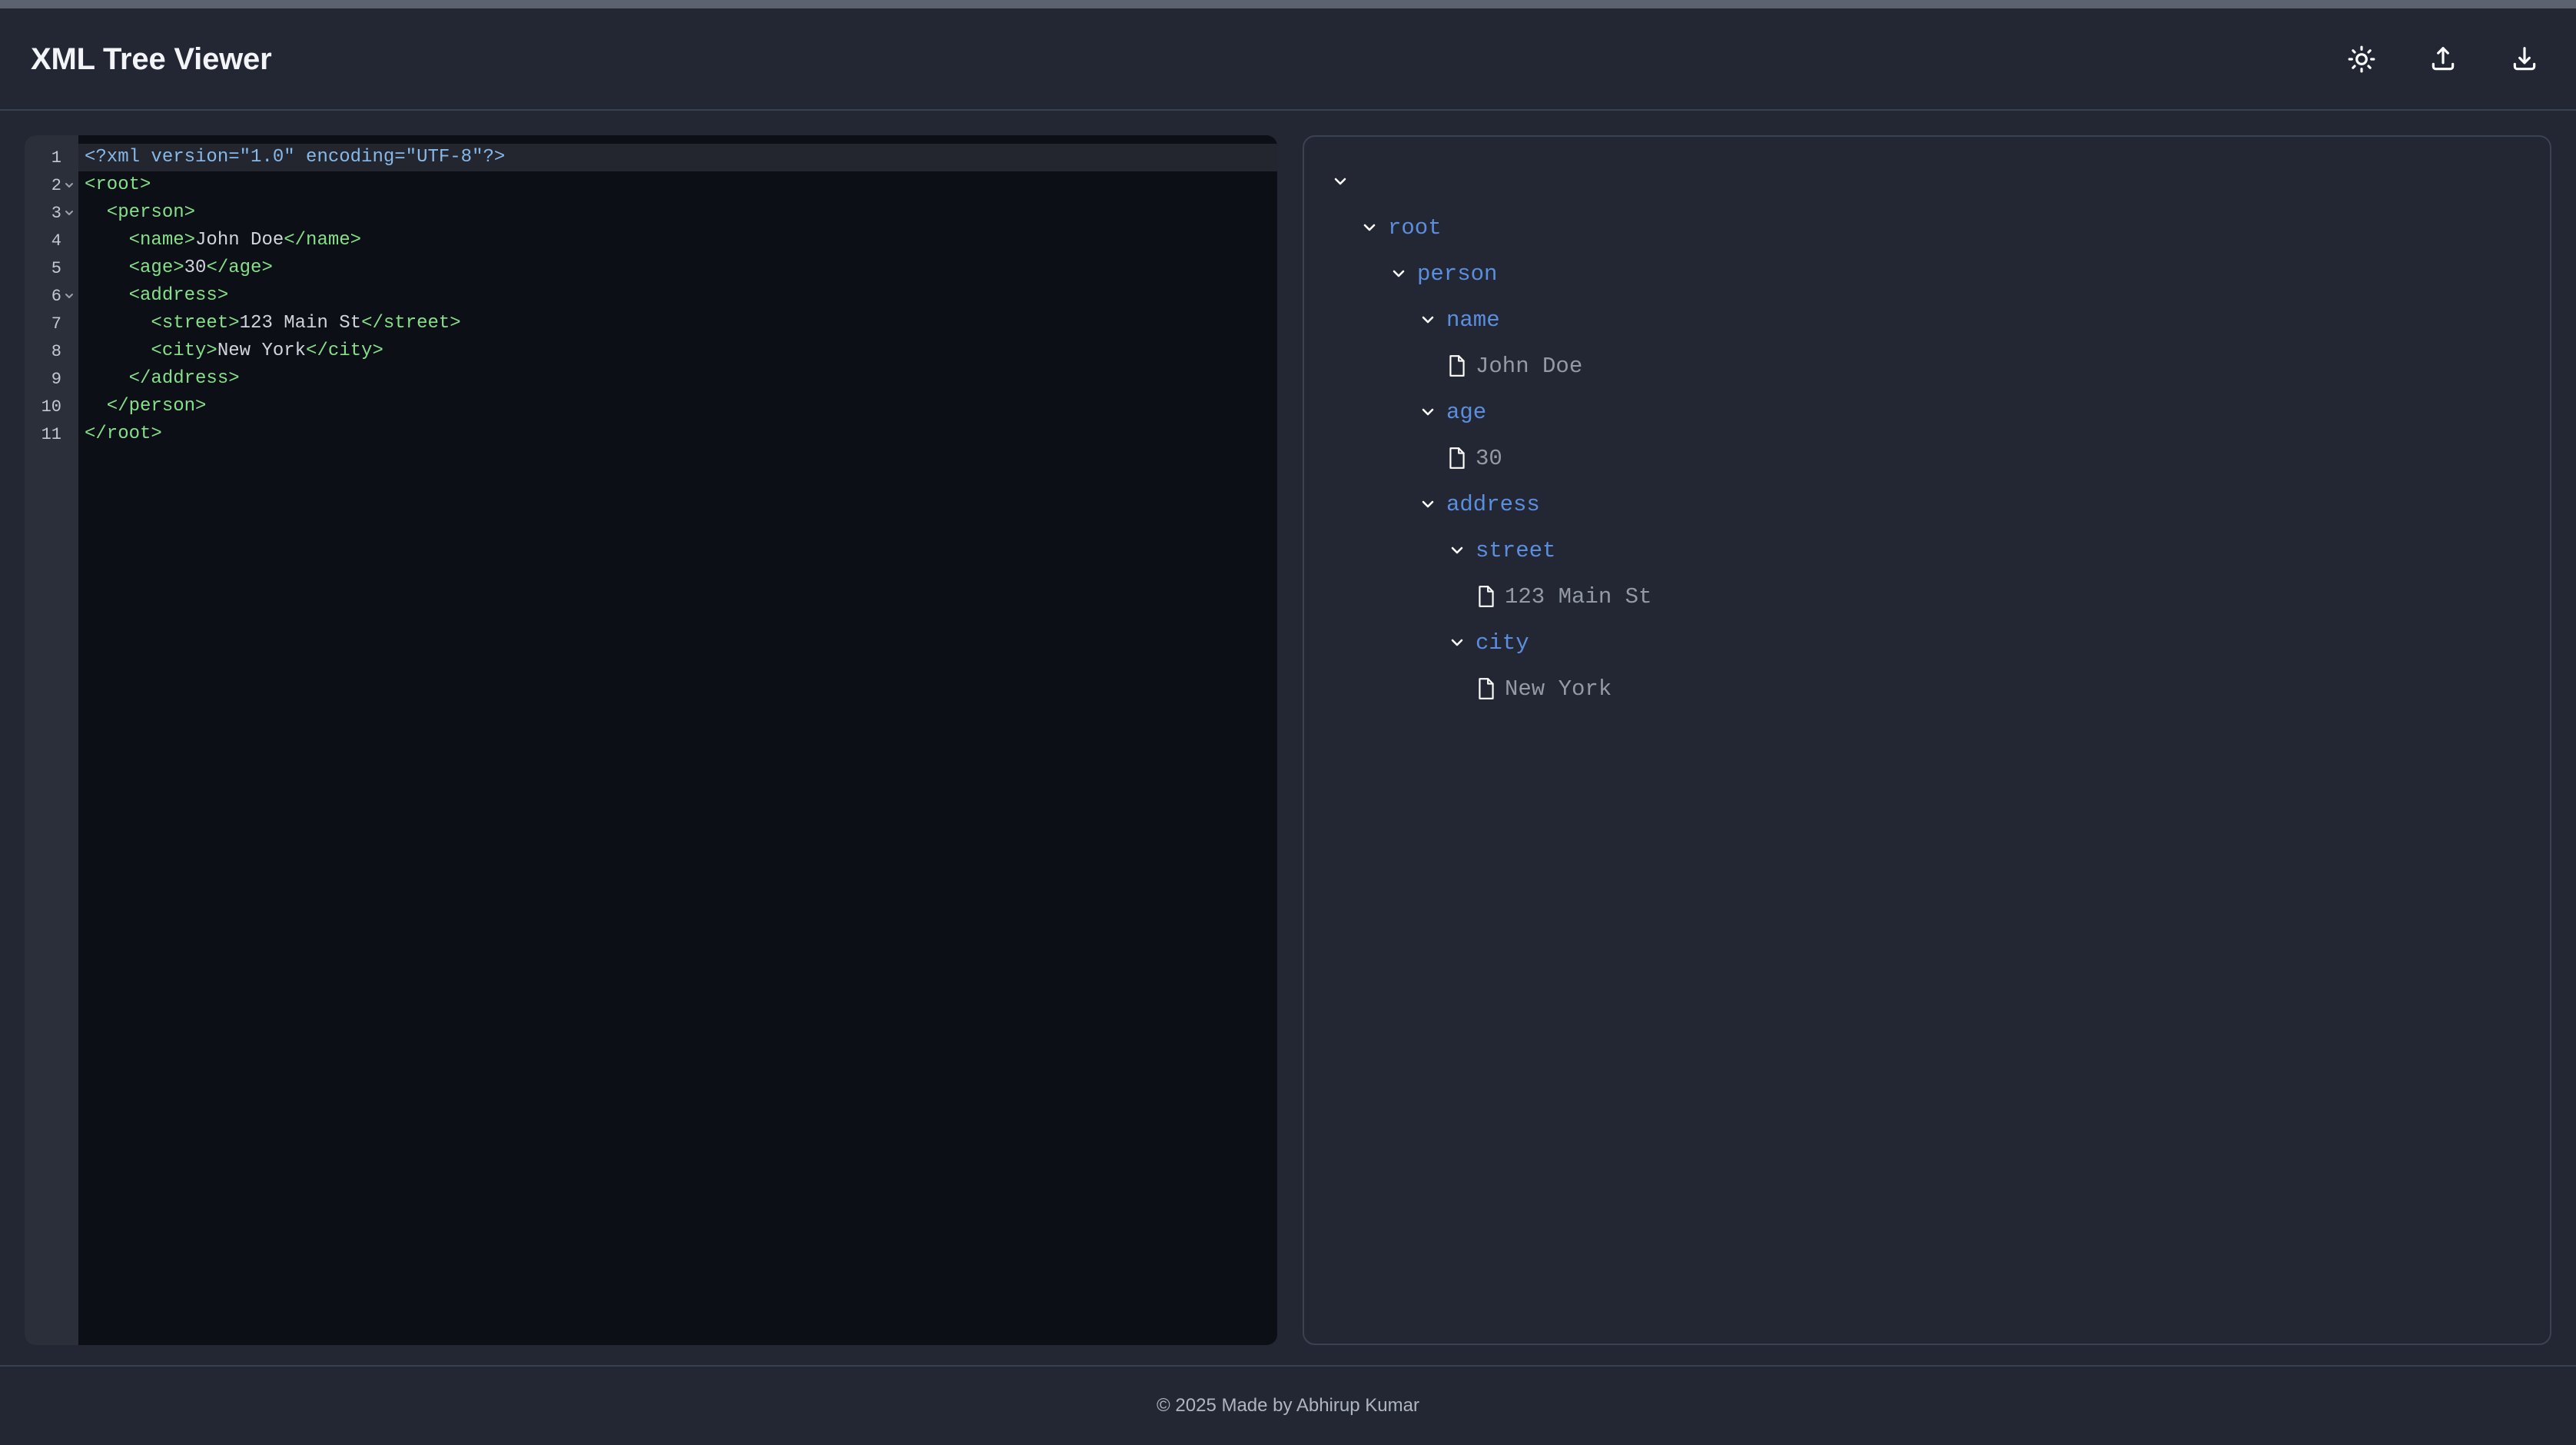 Image resolution: width=2576 pixels, height=1445 pixels. I want to click on editor-gutter: 1 2 3 4 5 6 7 8 9 10 11, so click(51, 740).